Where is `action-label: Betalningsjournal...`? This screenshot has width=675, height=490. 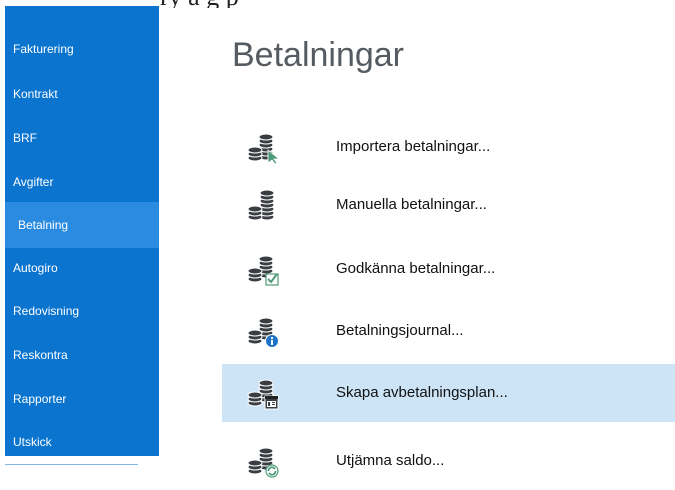
action-label: Betalningsjournal... is located at coordinates (400, 330).